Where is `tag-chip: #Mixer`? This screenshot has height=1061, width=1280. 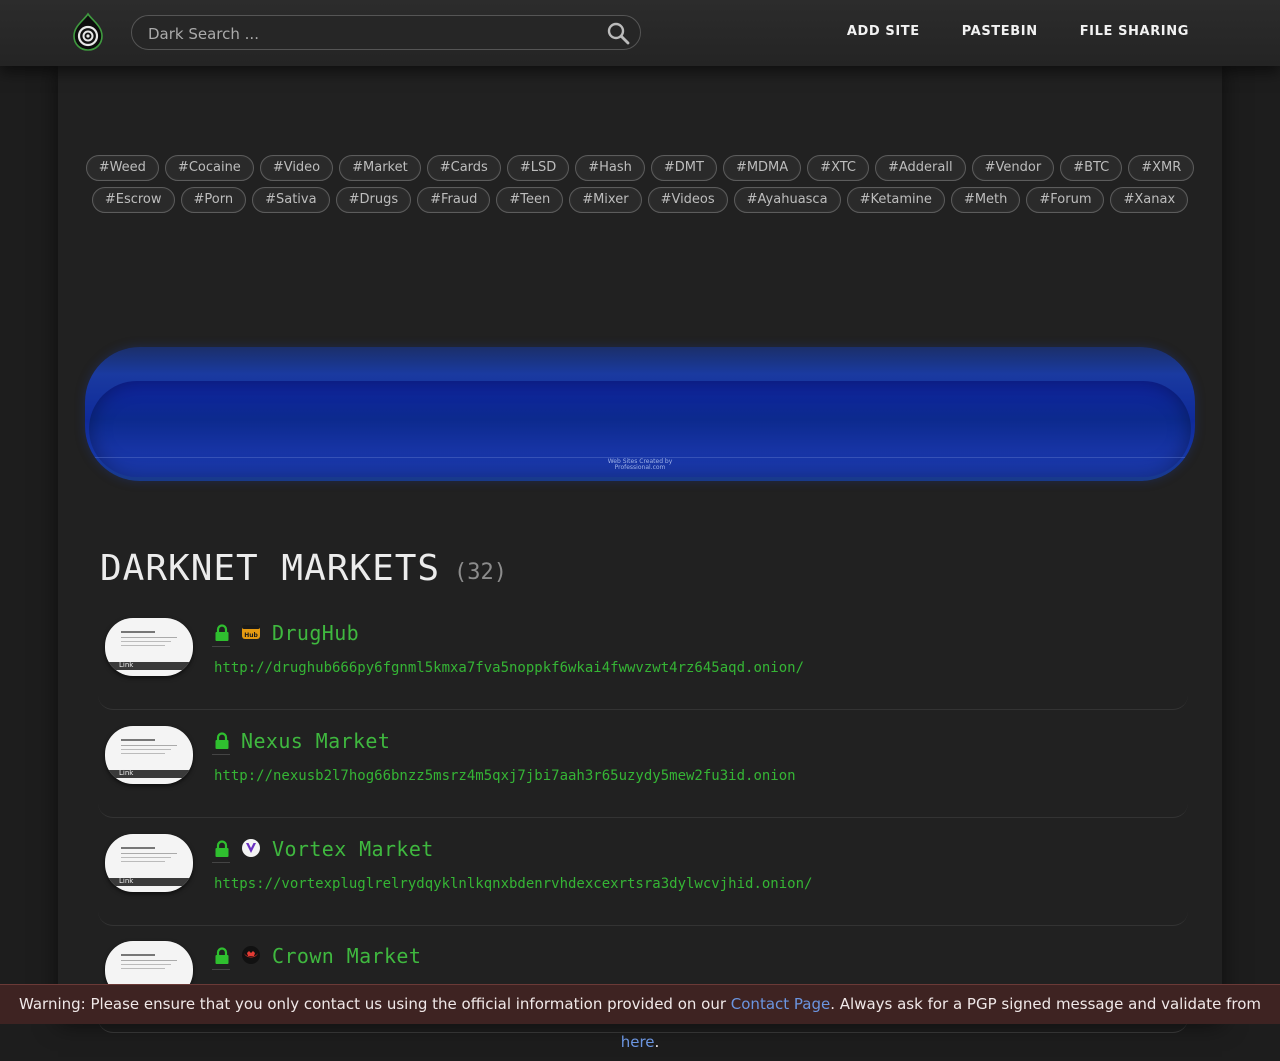
tag-chip: #Mixer is located at coordinates (605, 200).